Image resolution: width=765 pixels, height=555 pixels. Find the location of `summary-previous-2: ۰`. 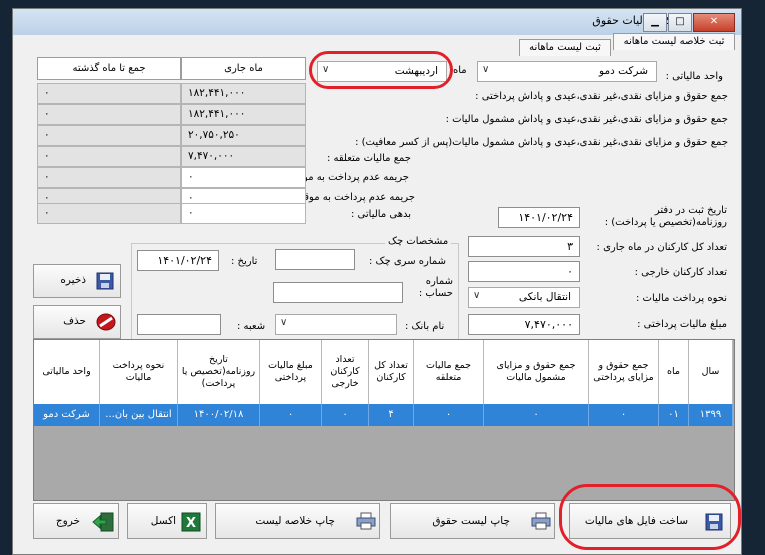

summary-previous-2: ۰ is located at coordinates (109, 114).